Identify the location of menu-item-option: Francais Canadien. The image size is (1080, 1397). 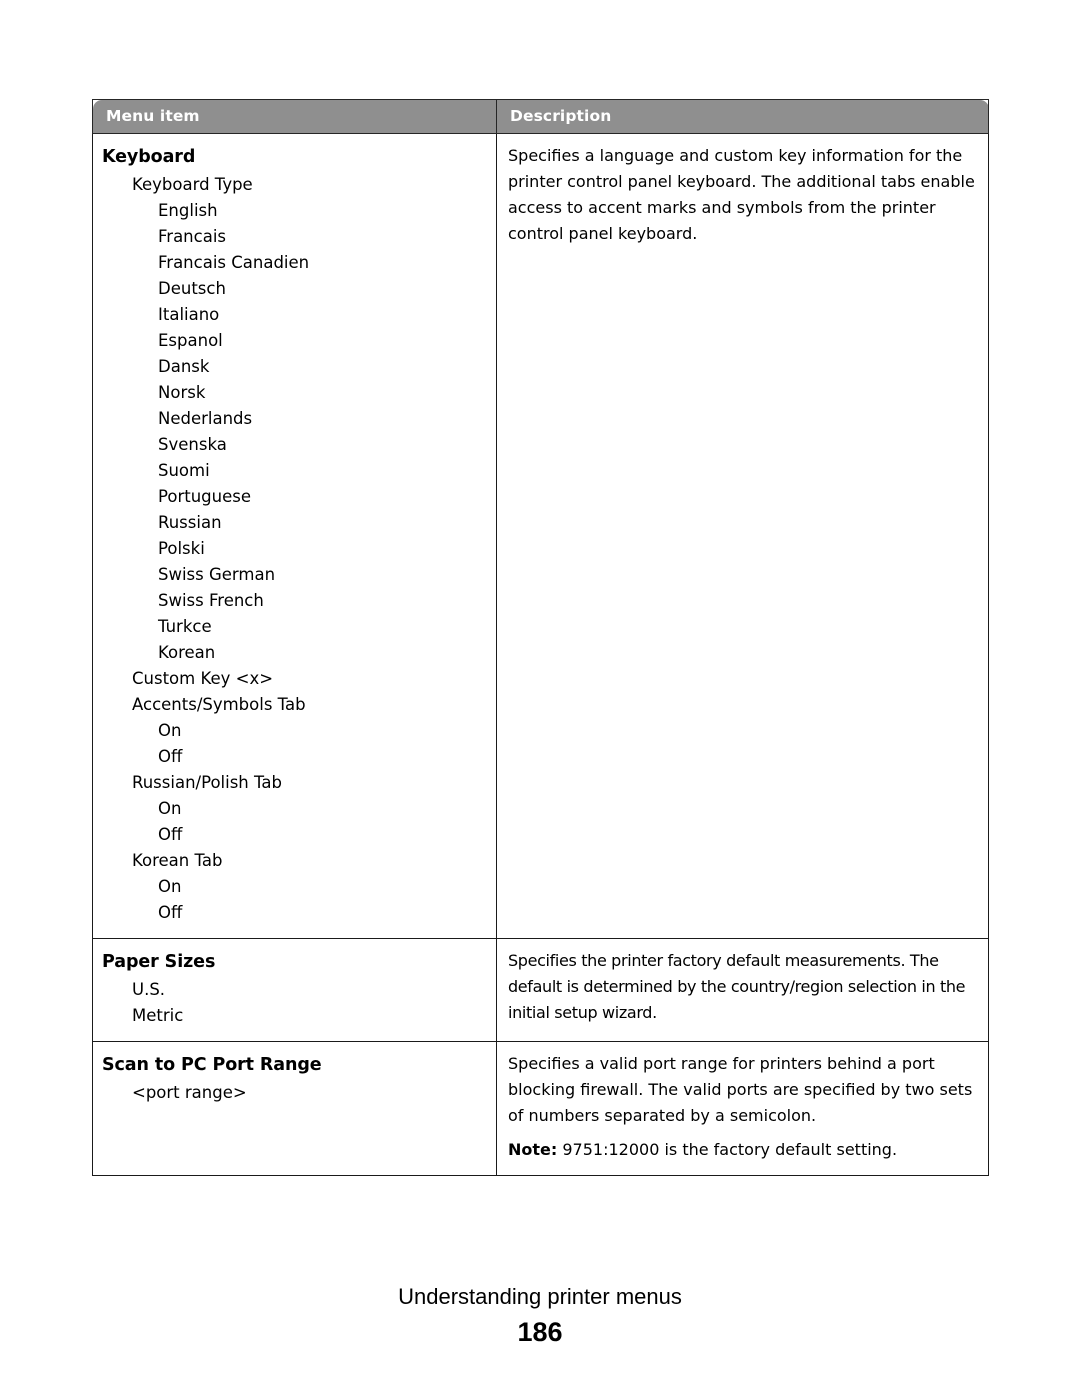
(234, 262).